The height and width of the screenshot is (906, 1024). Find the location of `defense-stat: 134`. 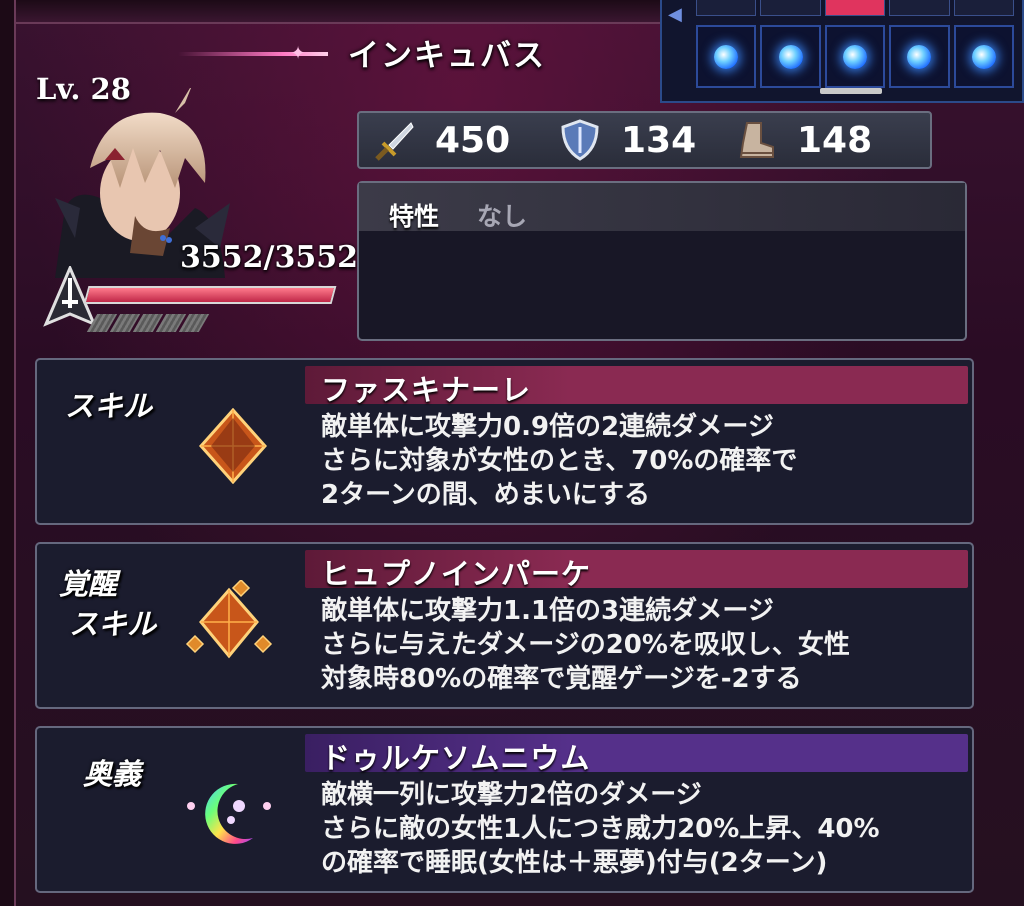

defense-stat: 134 is located at coordinates (627, 140).